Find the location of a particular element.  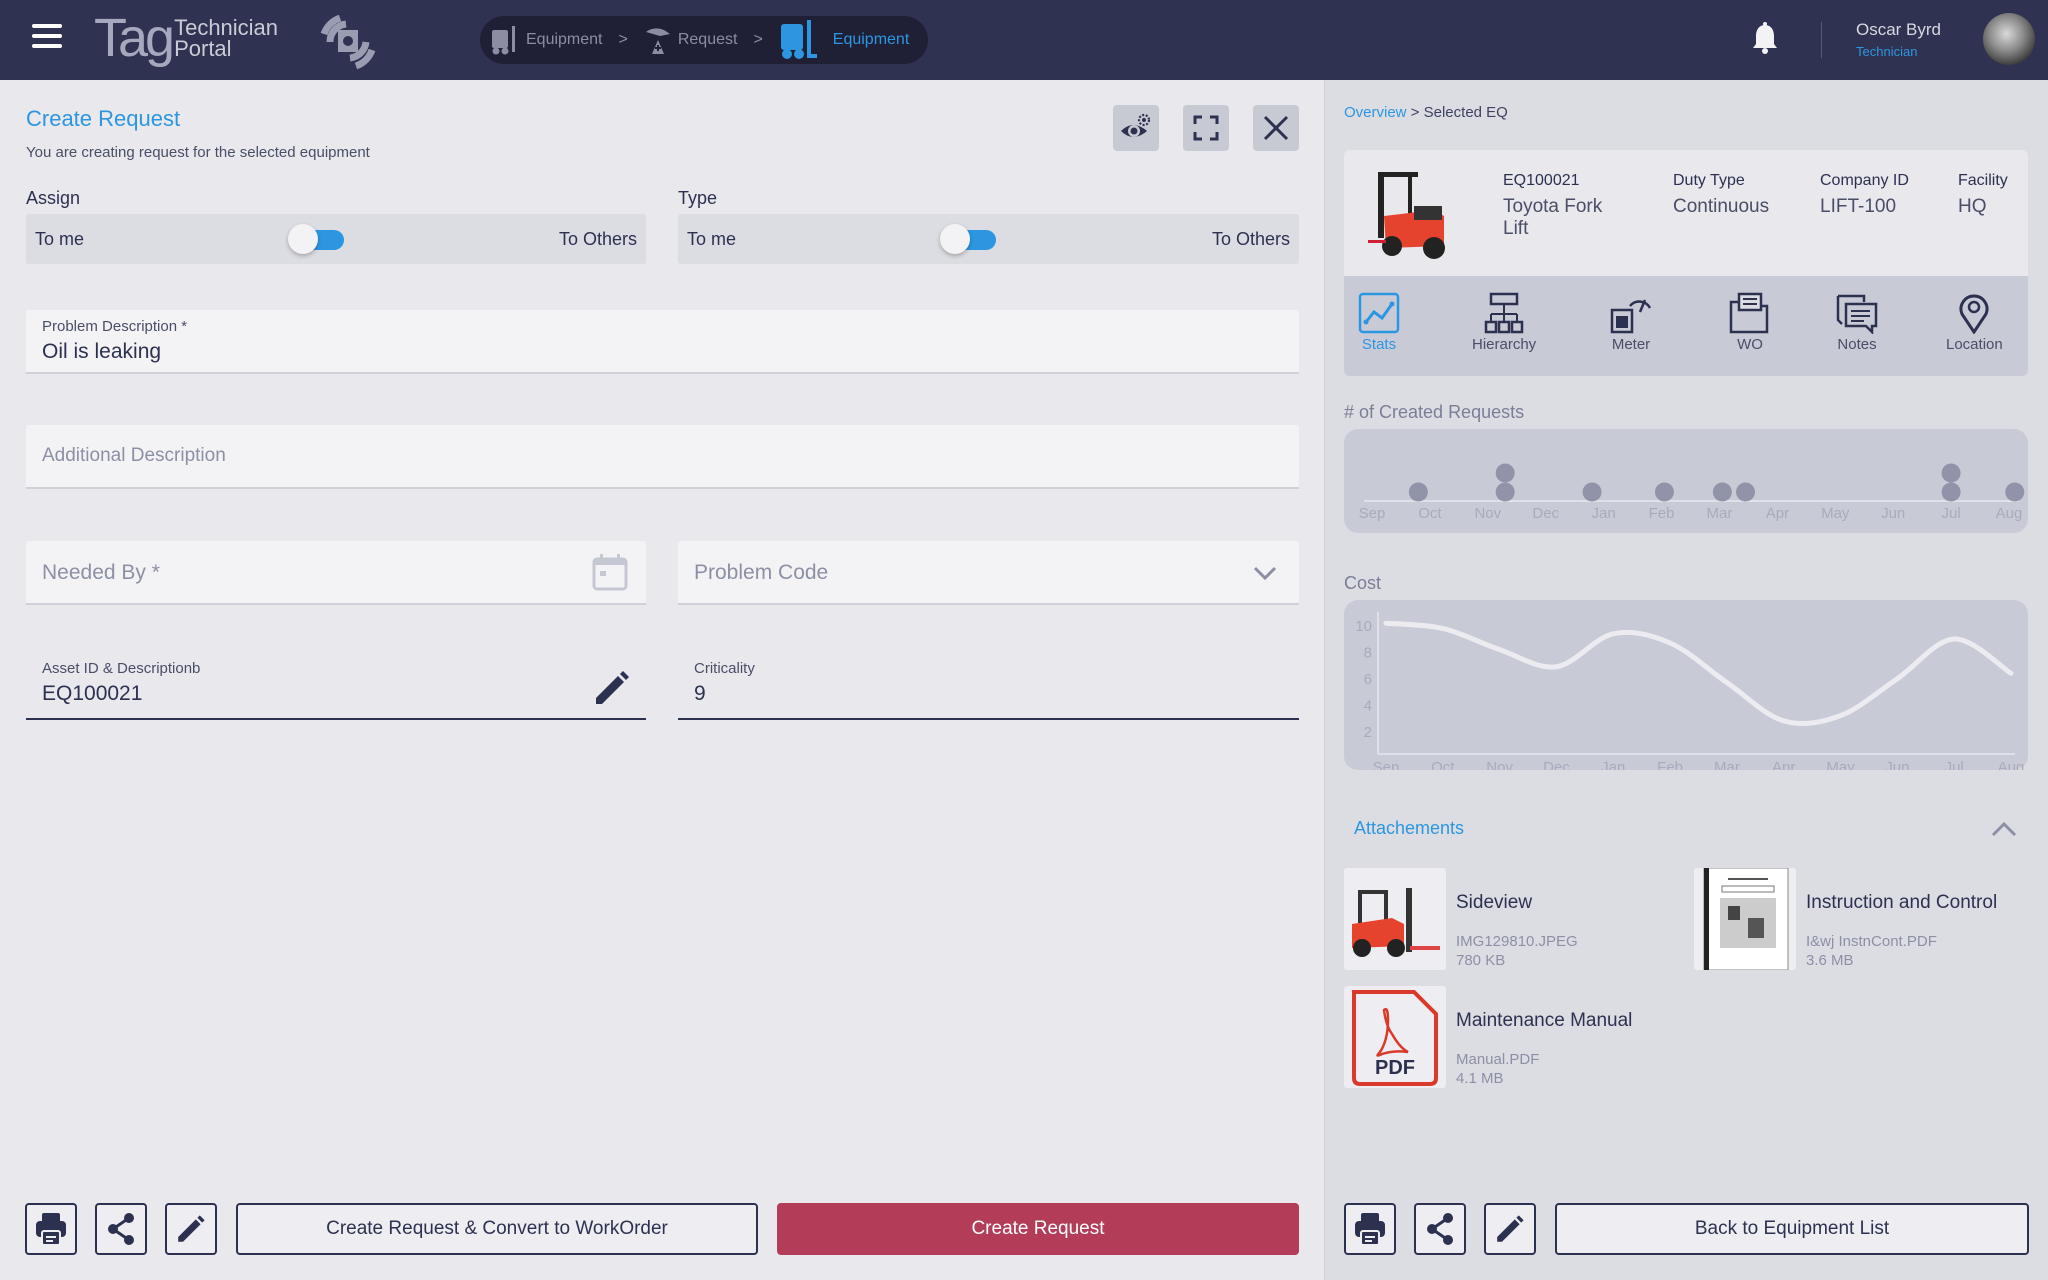

x-tick-label: Jun is located at coordinates (1893, 513).